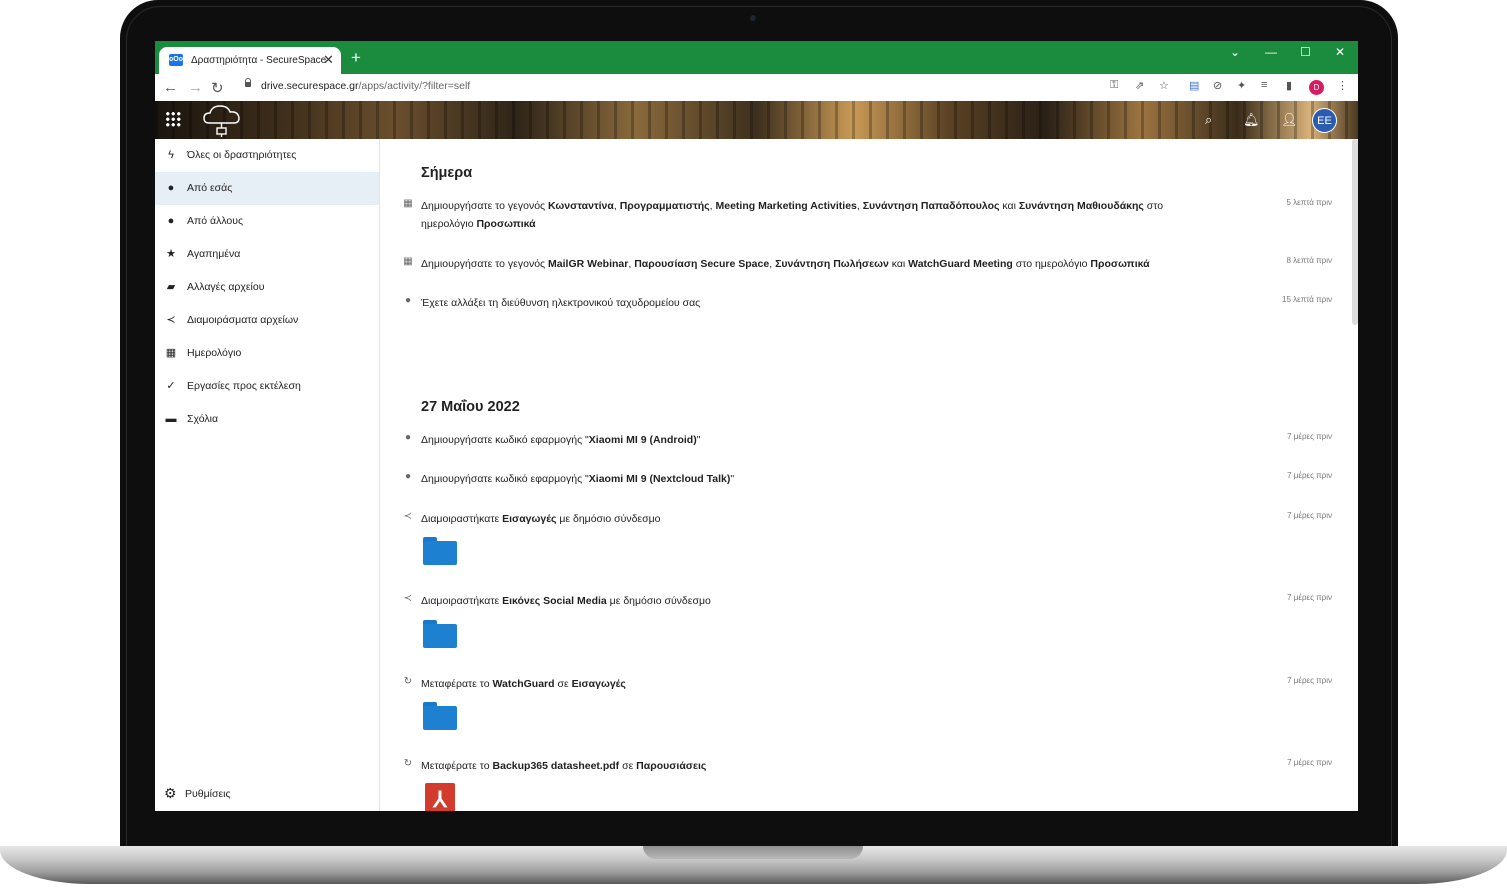  What do you see at coordinates (1342, 85) in the screenshot?
I see `more-menu-icon: ⋮` at bounding box center [1342, 85].